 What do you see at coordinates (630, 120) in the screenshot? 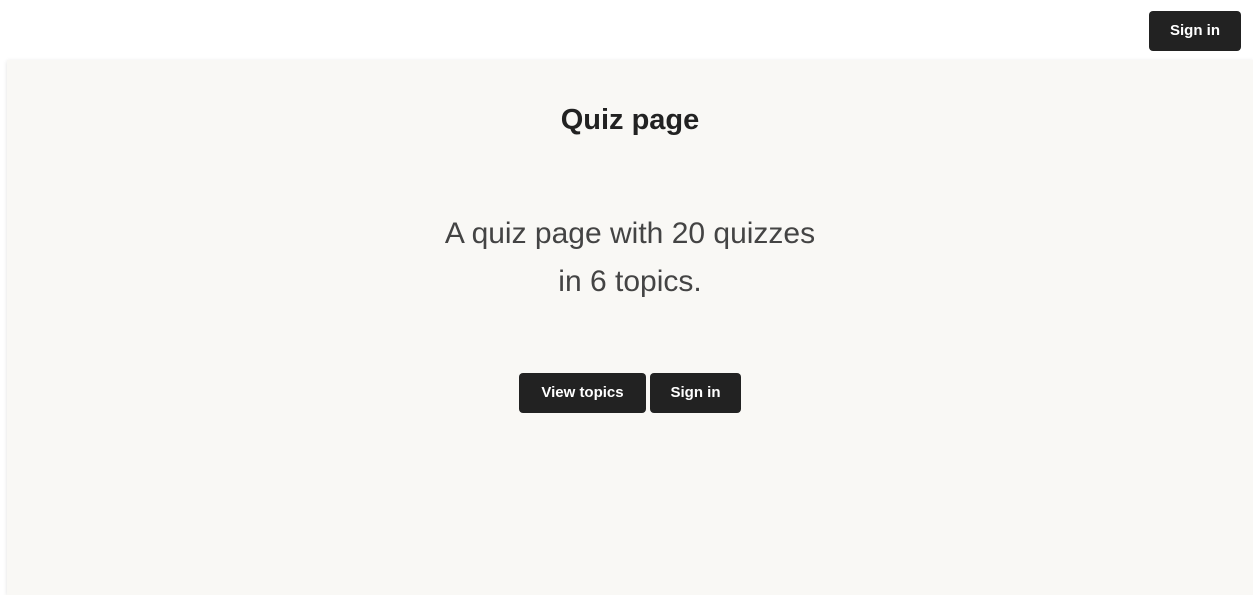
I see `page-title: Quiz page` at bounding box center [630, 120].